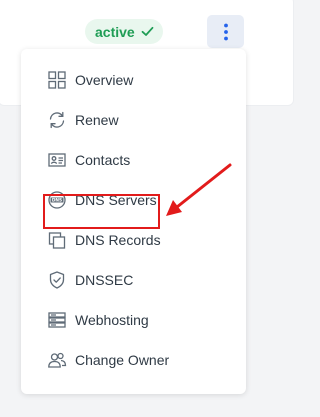 This screenshot has width=320, height=417. I want to click on annotation-arrow-icon, so click(199, 189).